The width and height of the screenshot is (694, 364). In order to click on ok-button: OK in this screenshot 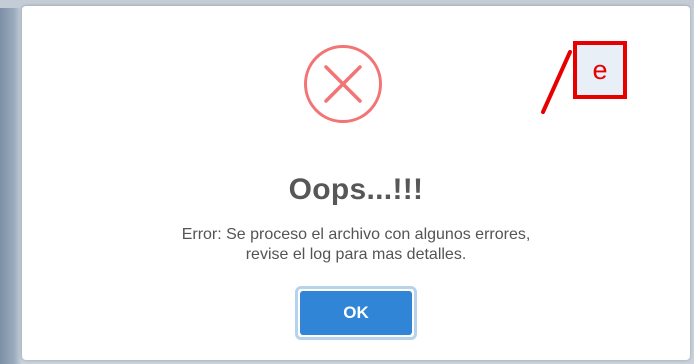, I will do `click(356, 313)`.